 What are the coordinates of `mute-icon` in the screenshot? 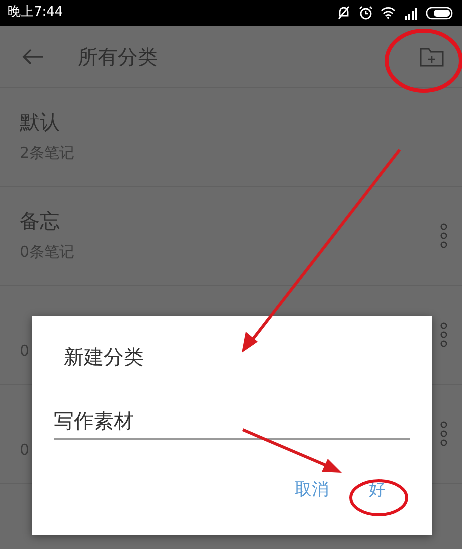 It's located at (344, 13).